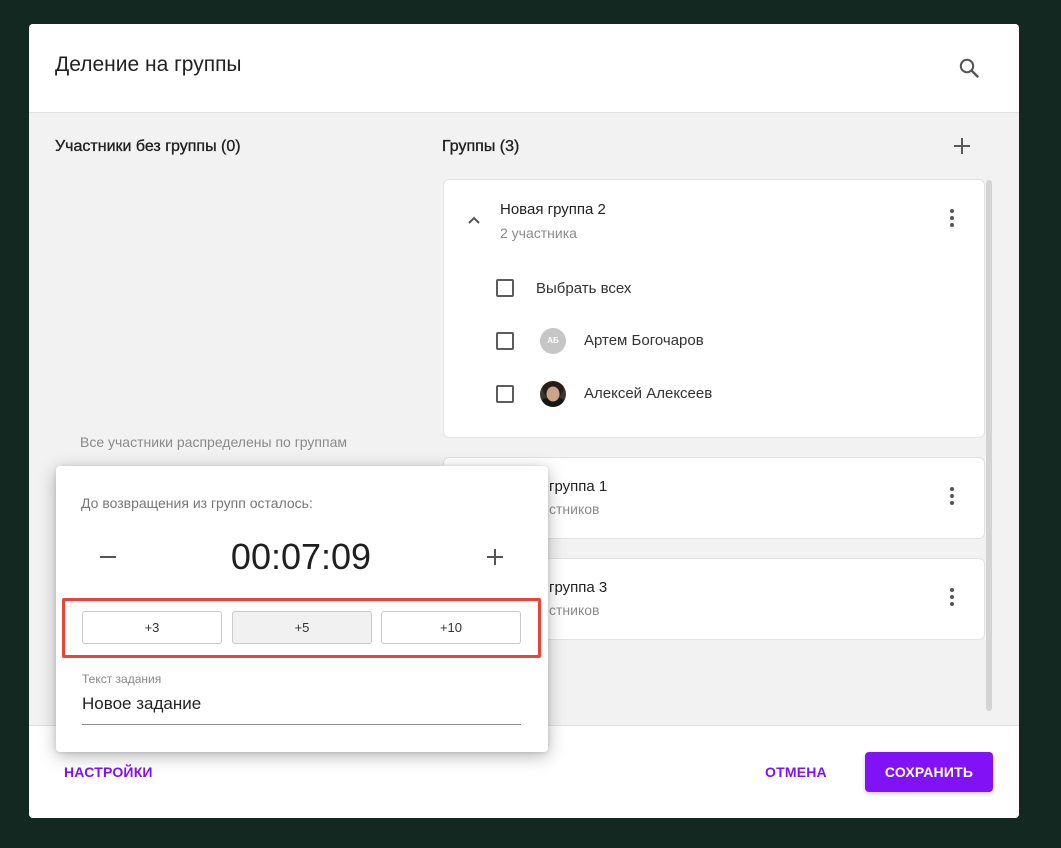  What do you see at coordinates (148, 64) in the screenshot?
I see `dialog-title: Деление на группы` at bounding box center [148, 64].